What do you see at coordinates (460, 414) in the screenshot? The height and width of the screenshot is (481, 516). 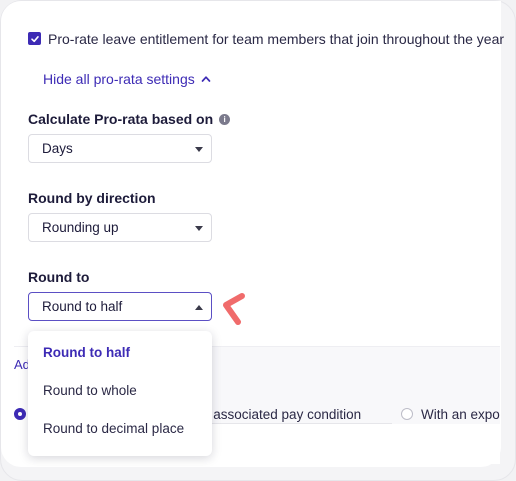 I see `export-option: With an expor` at bounding box center [460, 414].